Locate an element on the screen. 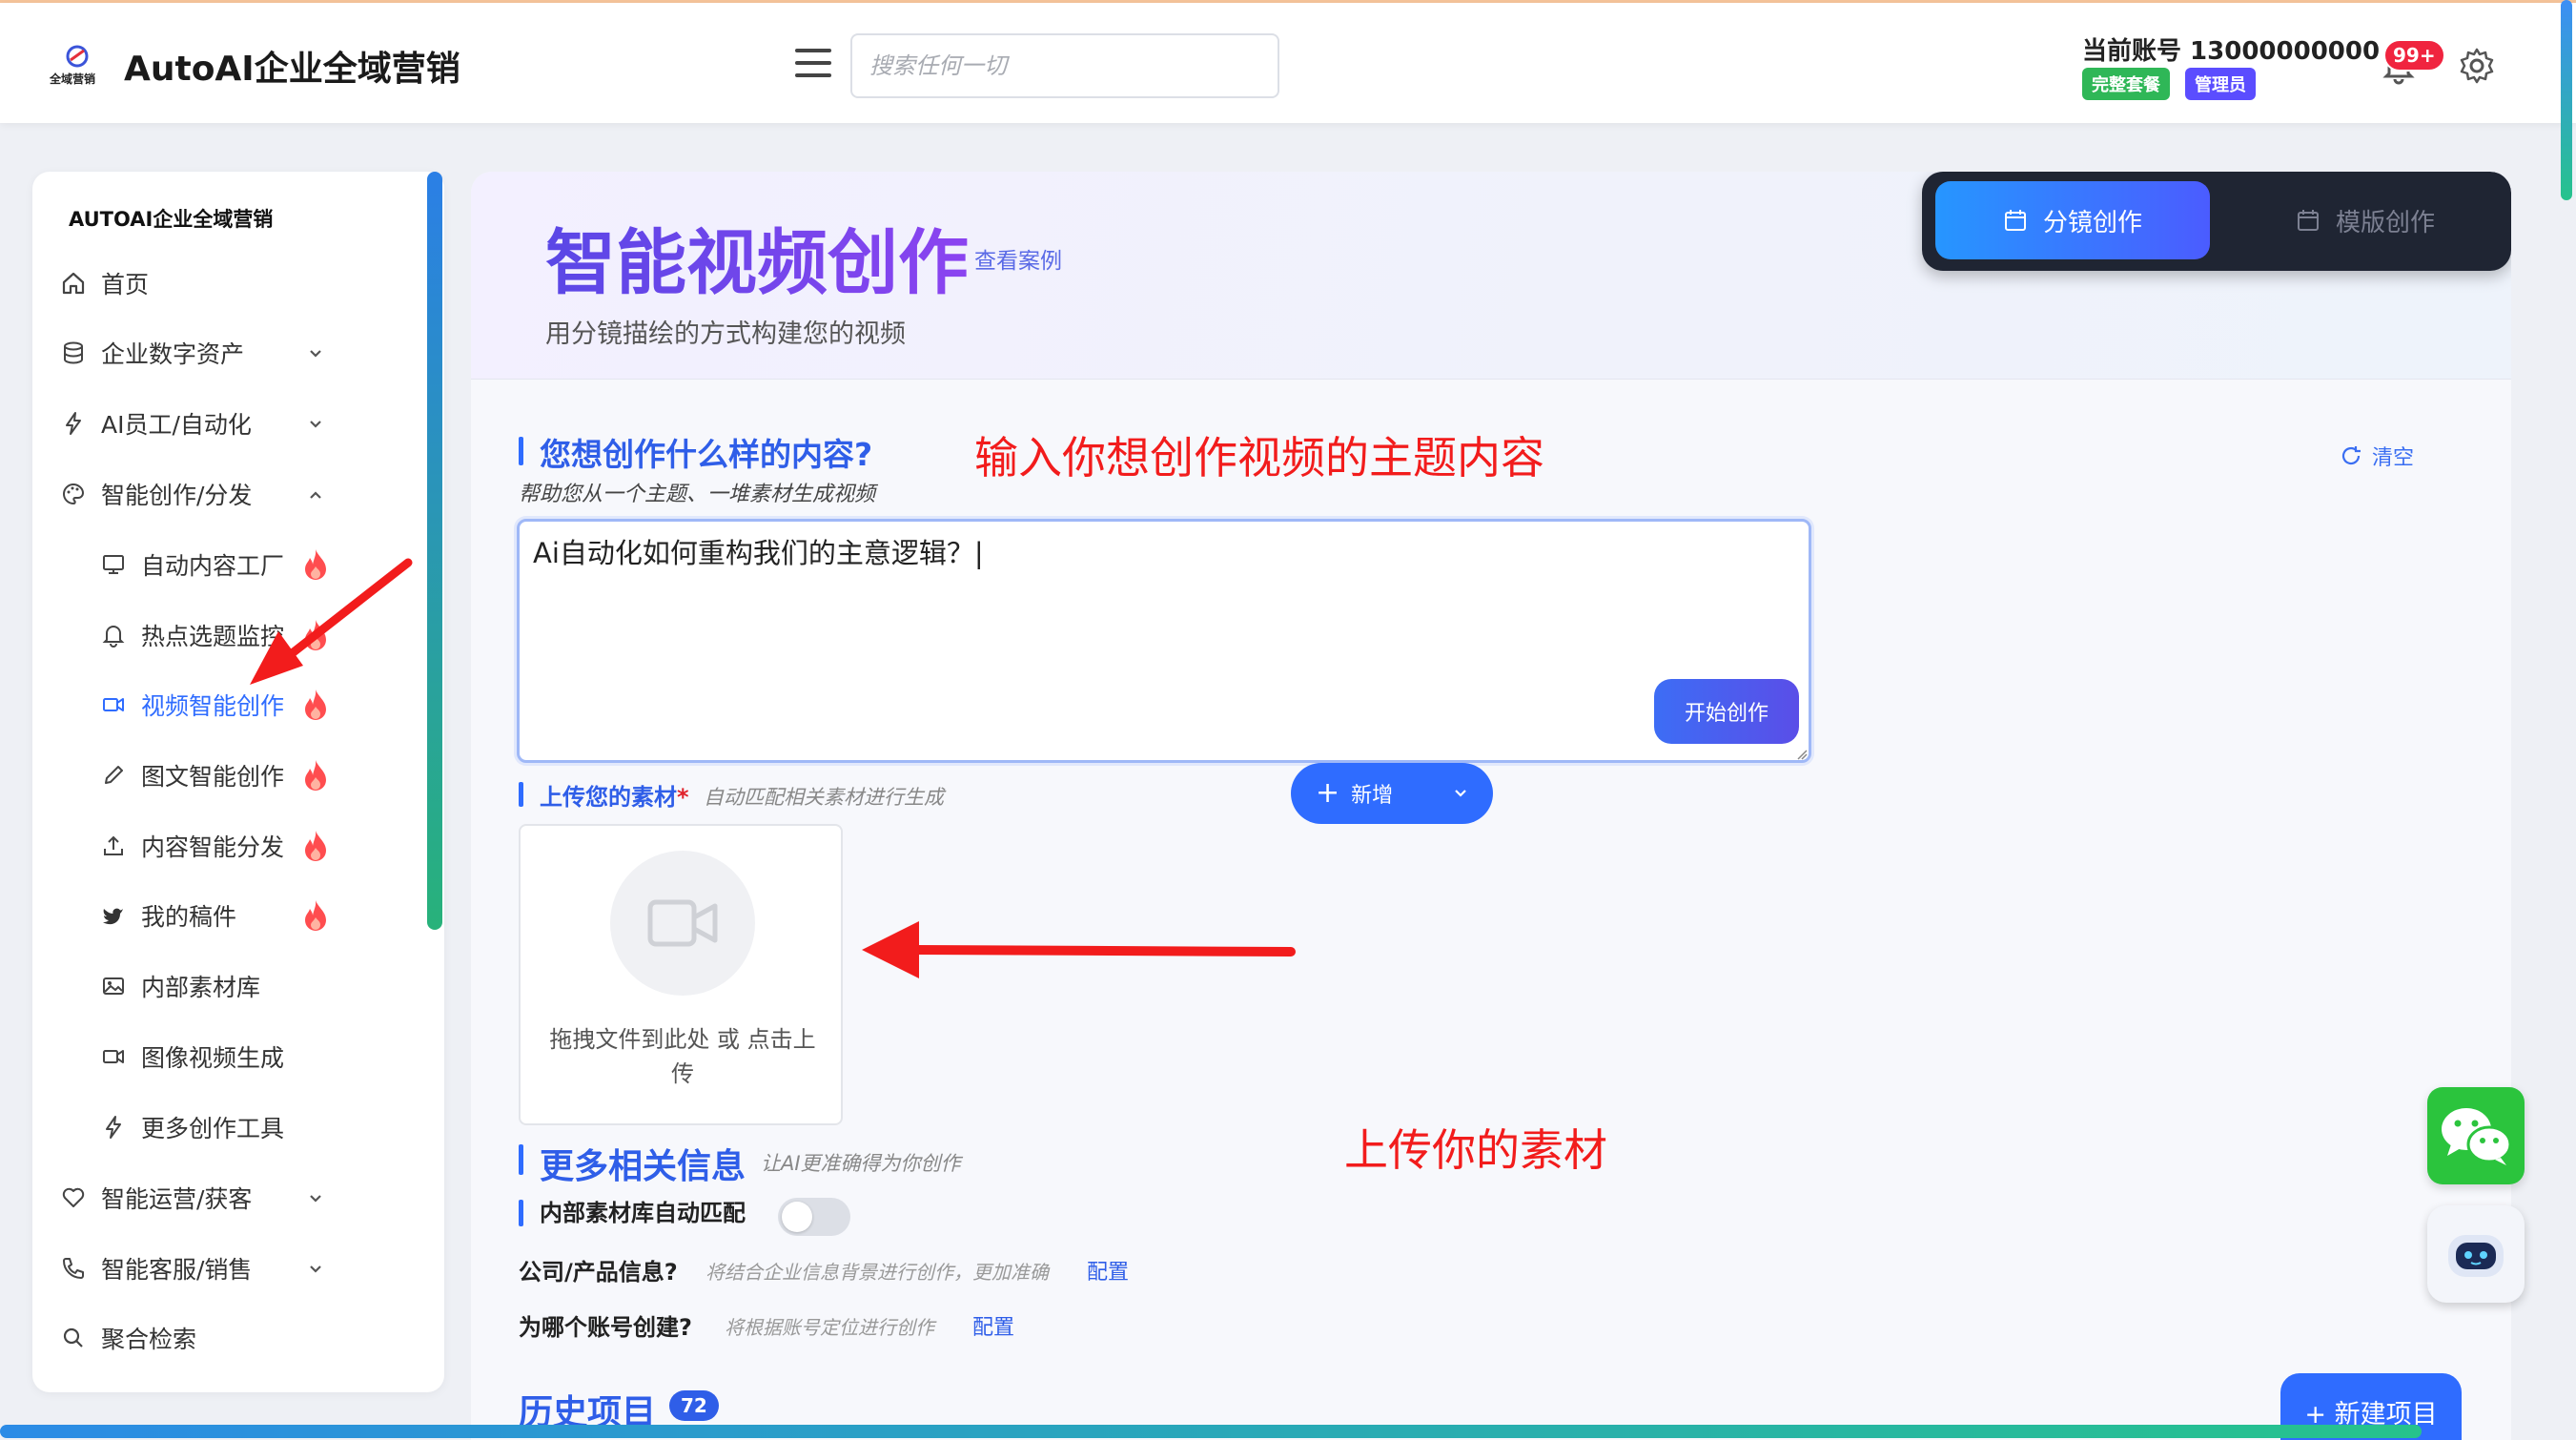 Image resolution: width=2576 pixels, height=1440 pixels. sidebar-item-more-tools: 更多创作工具 is located at coordinates (191, 1127).